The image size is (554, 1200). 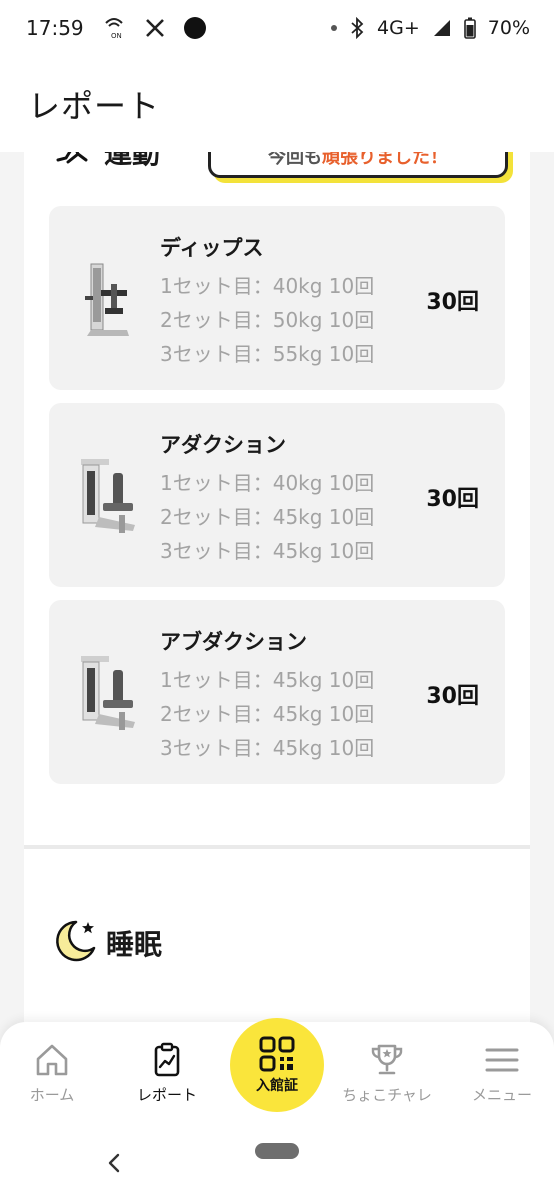 What do you see at coordinates (501, 1095) in the screenshot?
I see `nav-menu-label: メニュー` at bounding box center [501, 1095].